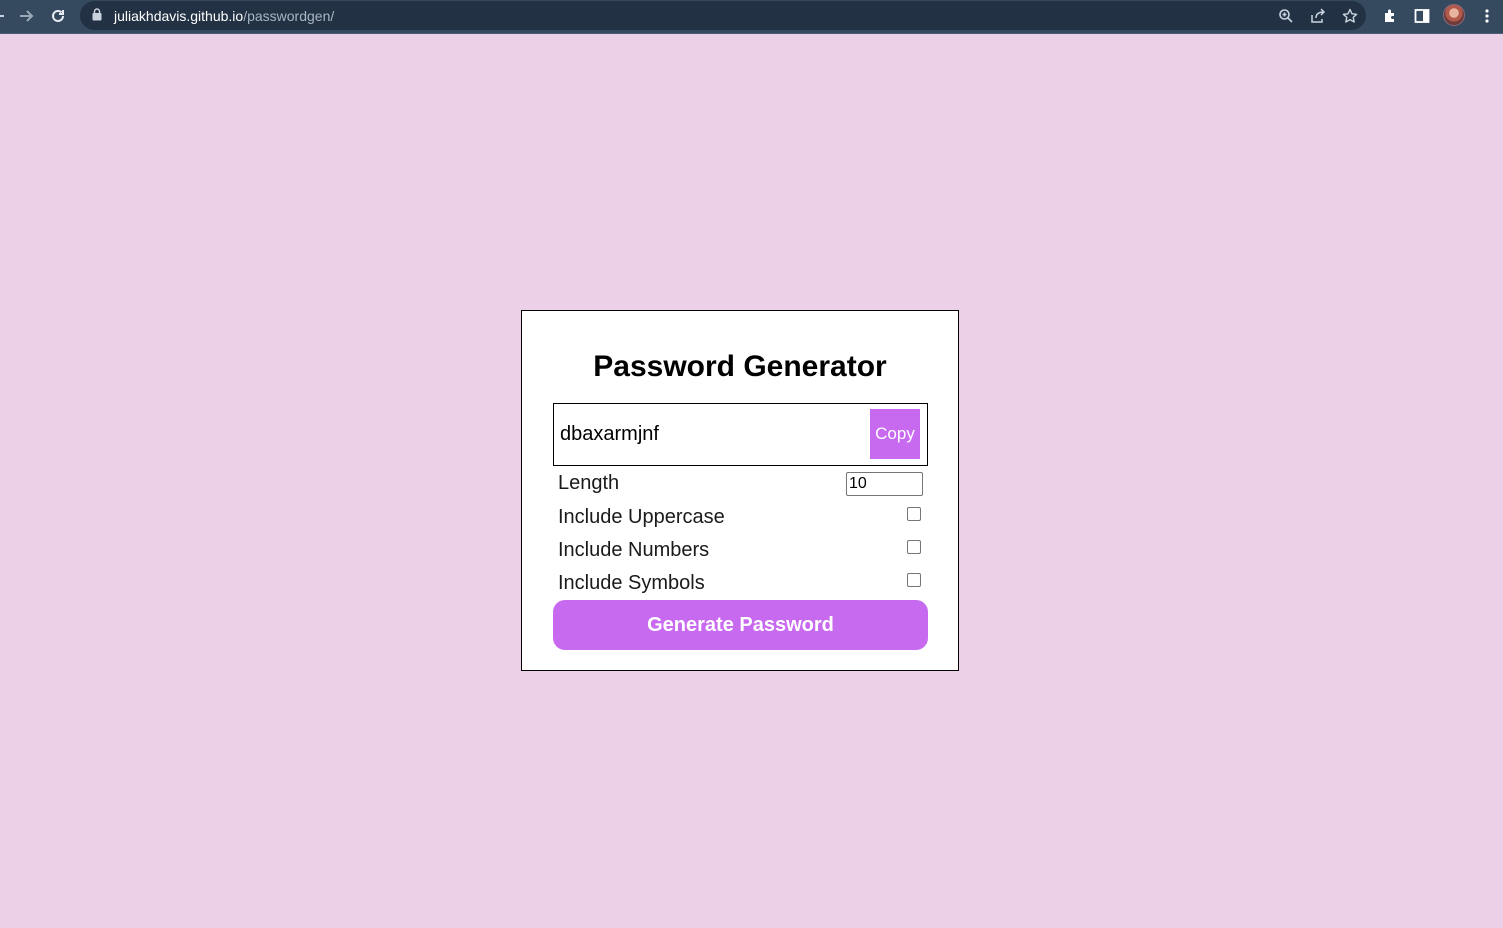 This screenshot has height=928, width=1503. I want to click on share-icon, so click(1318, 16).